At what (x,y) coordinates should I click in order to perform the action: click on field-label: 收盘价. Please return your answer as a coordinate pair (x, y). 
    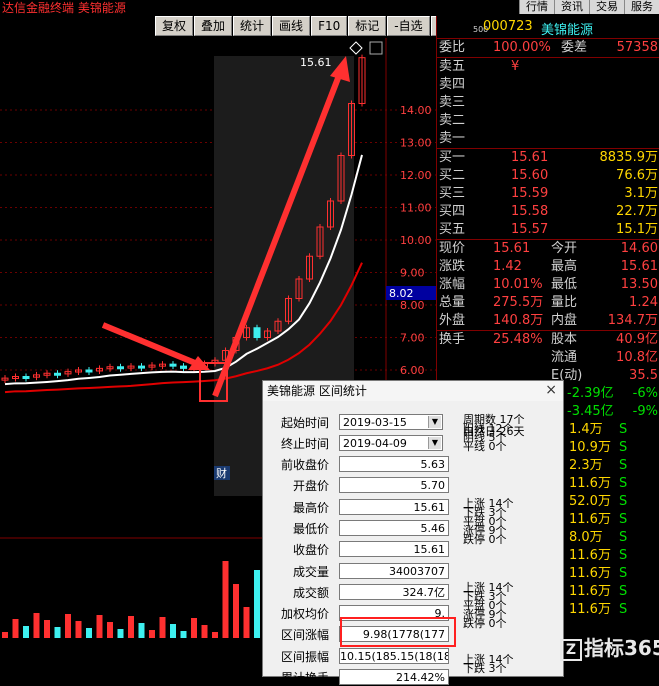
    Looking at the image, I should click on (310, 550).